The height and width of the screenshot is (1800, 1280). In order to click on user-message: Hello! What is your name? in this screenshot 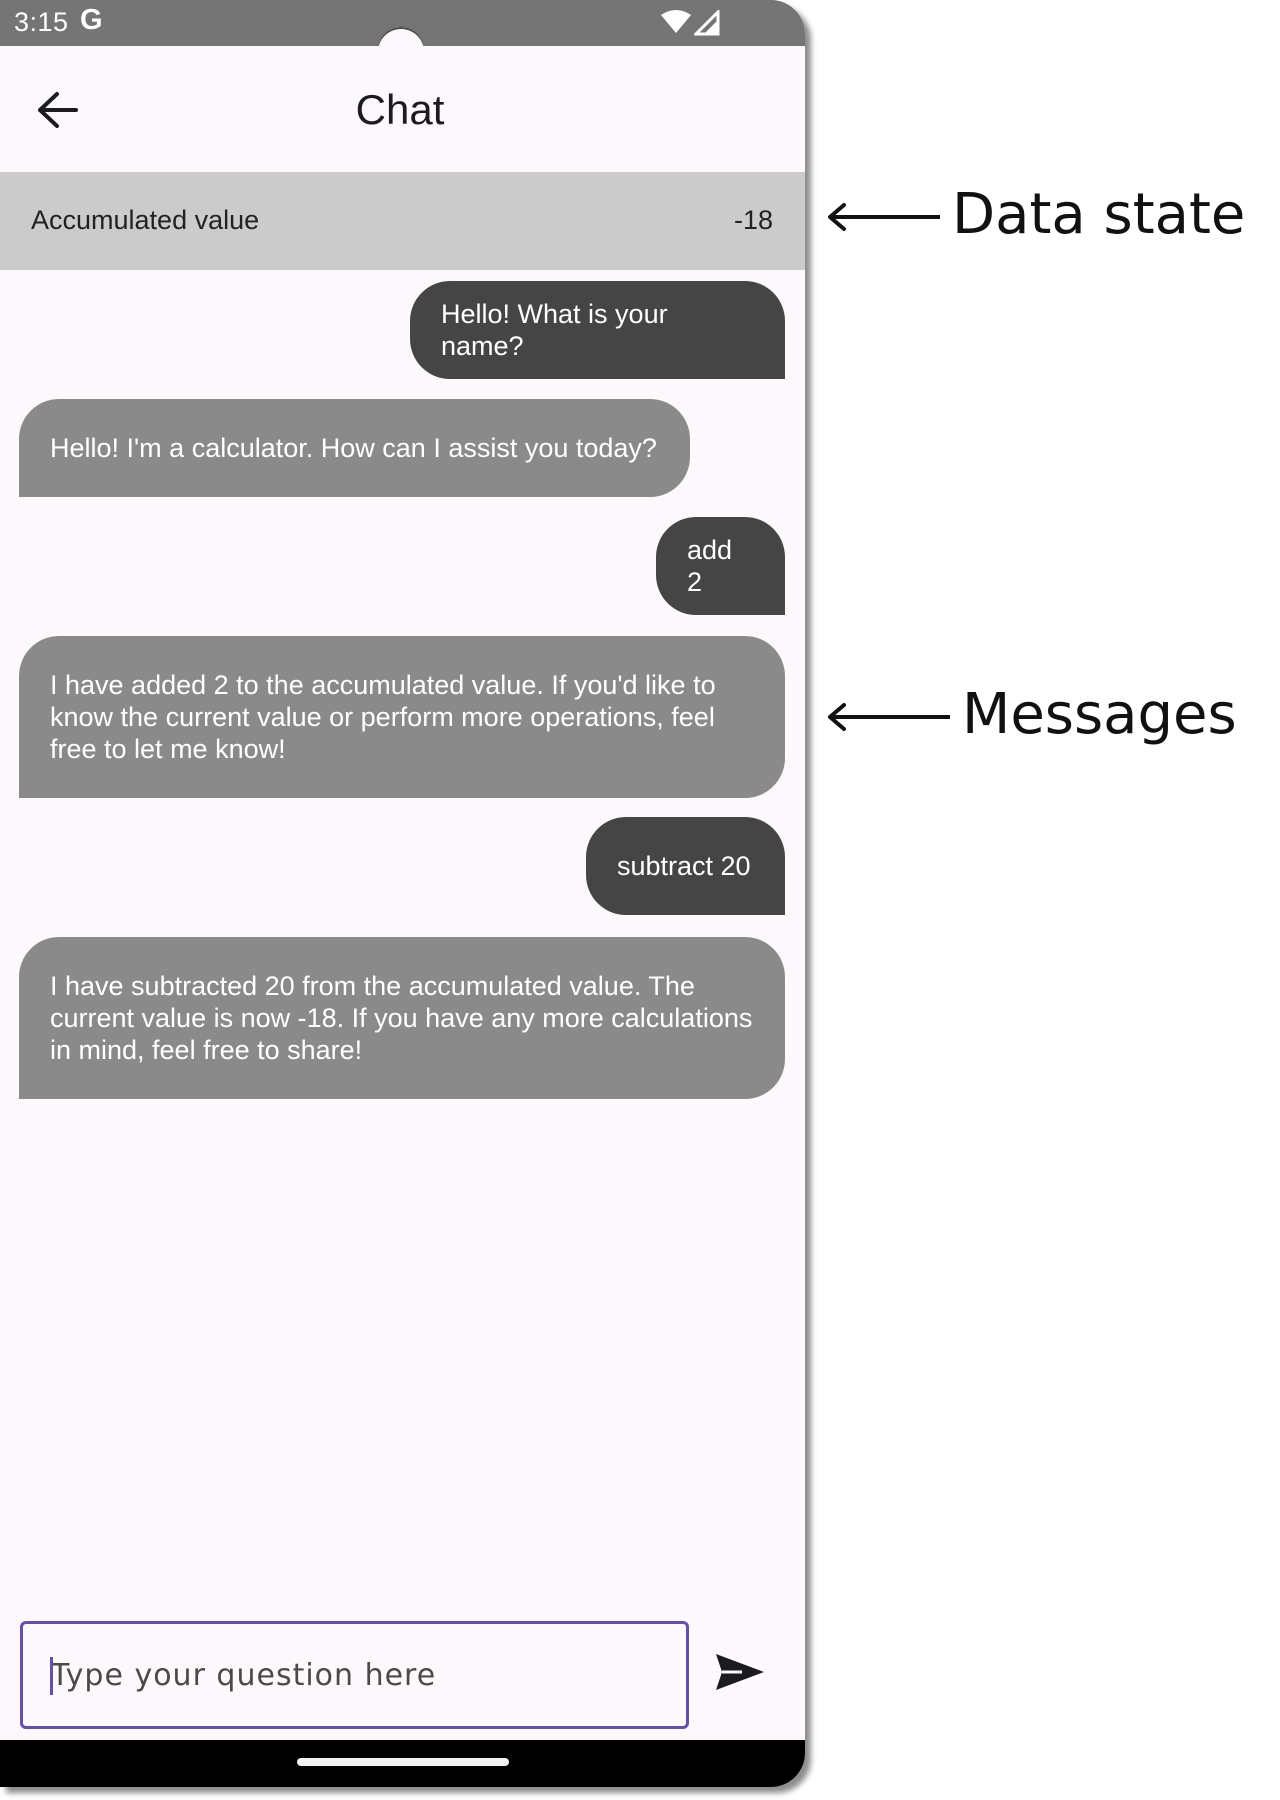, I will do `click(597, 330)`.